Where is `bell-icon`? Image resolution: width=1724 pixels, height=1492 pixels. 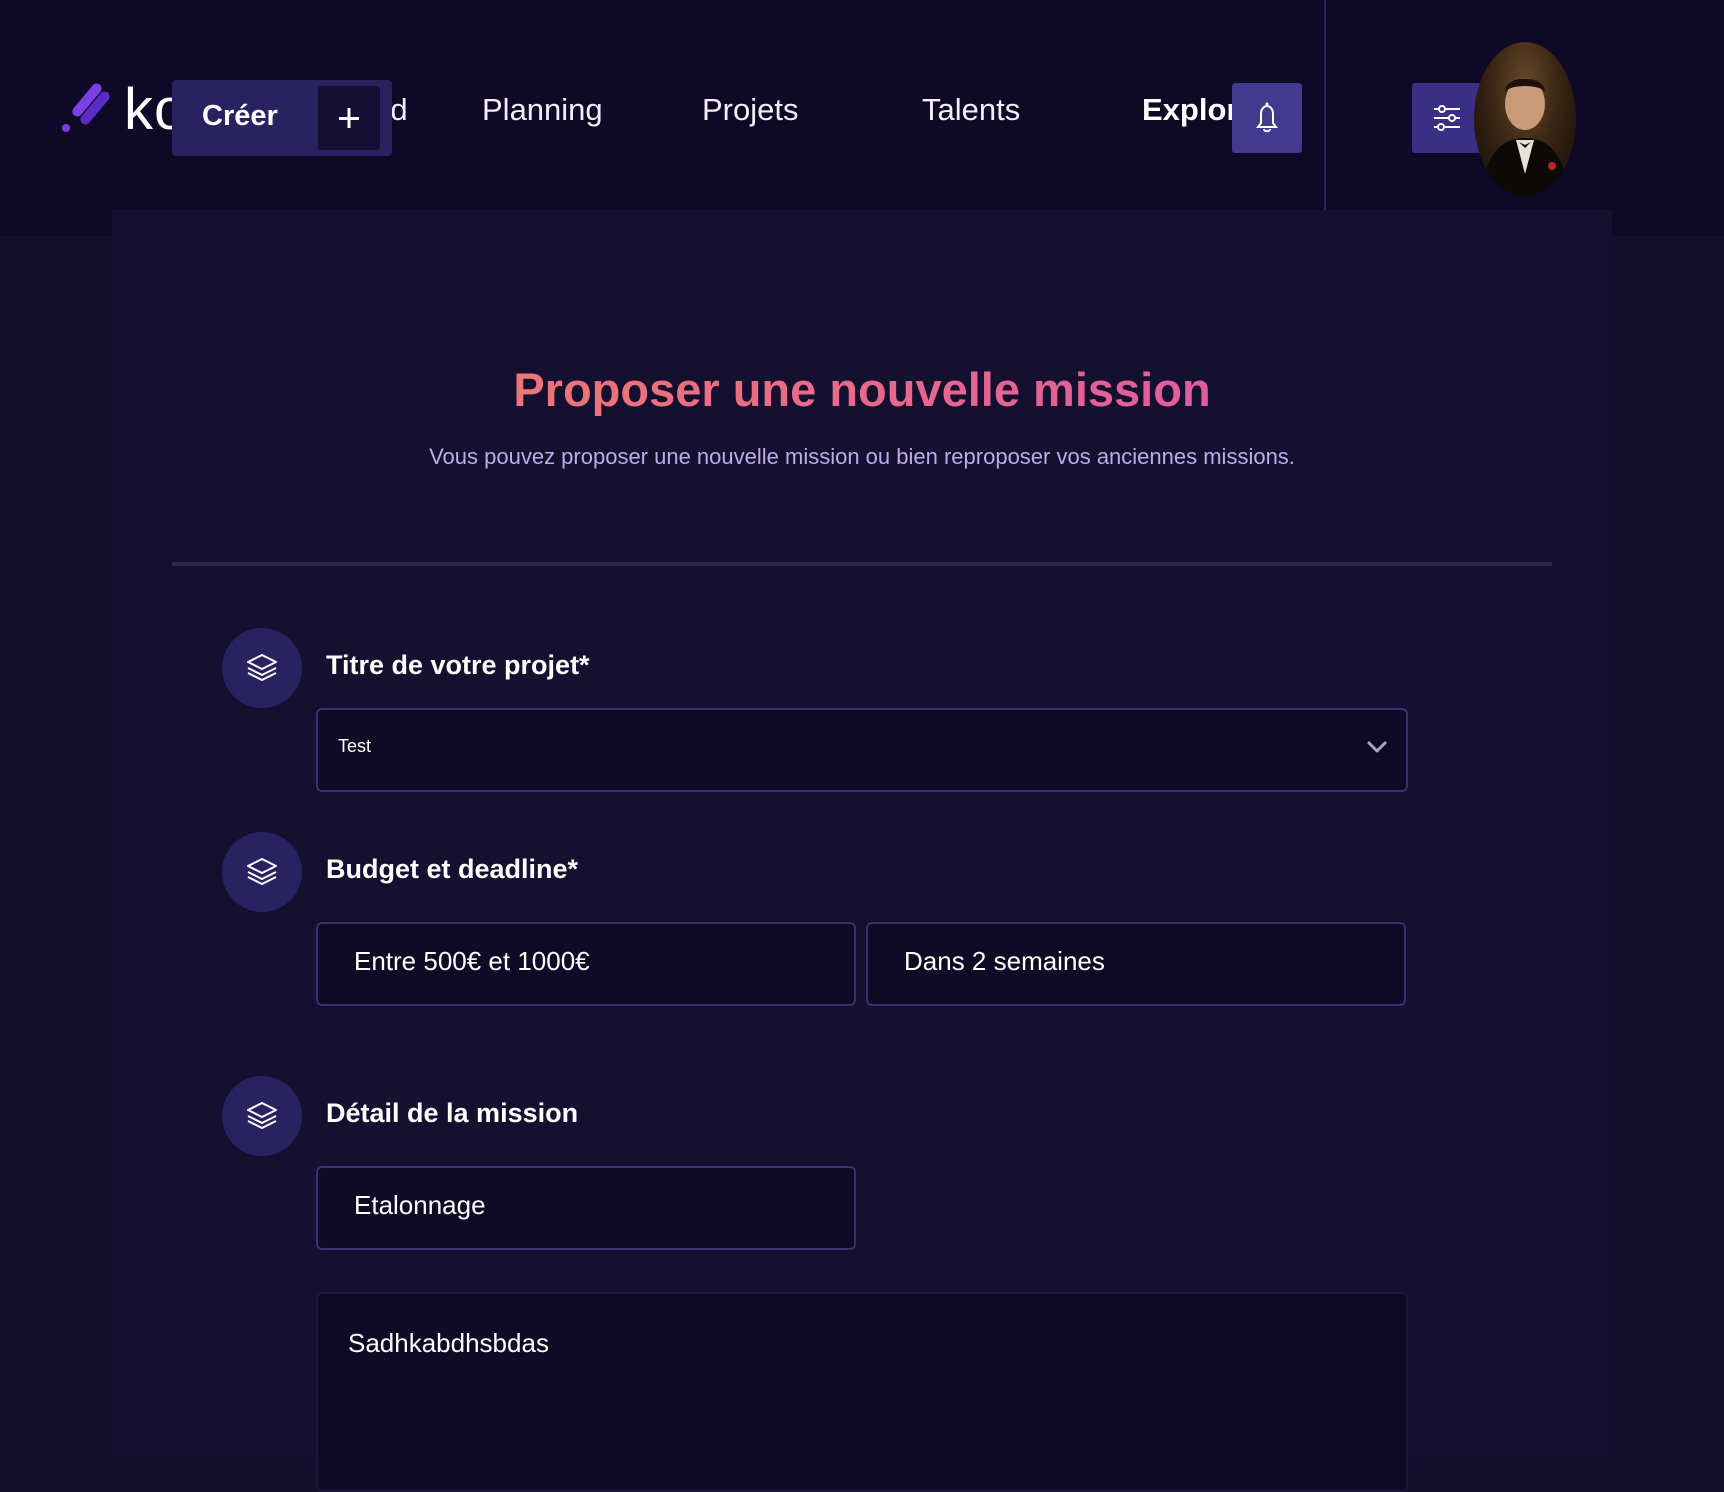
bell-icon is located at coordinates (1267, 117).